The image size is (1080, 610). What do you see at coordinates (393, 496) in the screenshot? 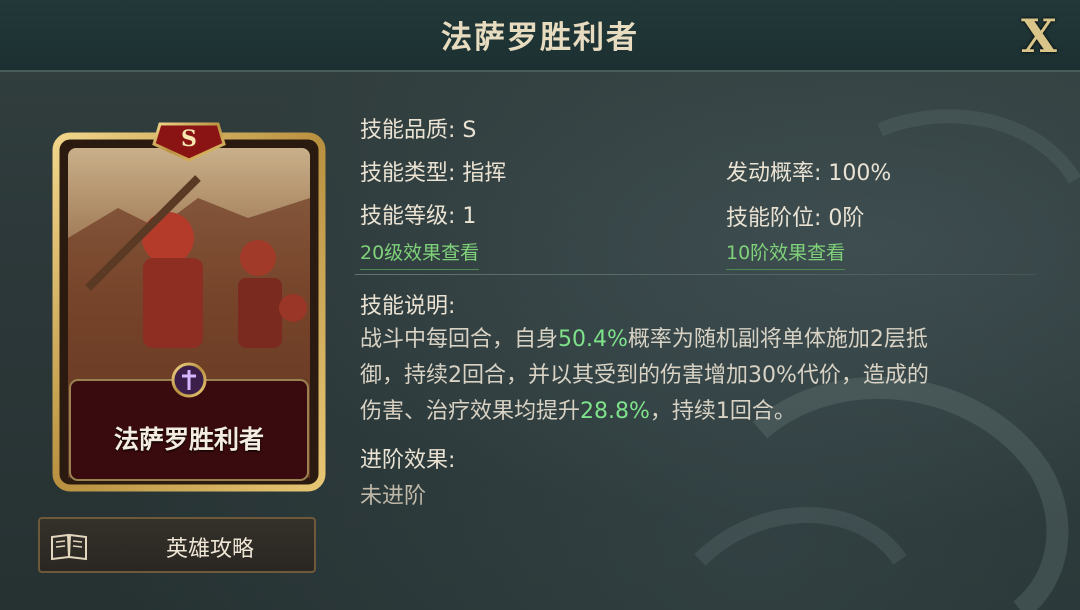
I see `advance-effect-value: 未进阶` at bounding box center [393, 496].